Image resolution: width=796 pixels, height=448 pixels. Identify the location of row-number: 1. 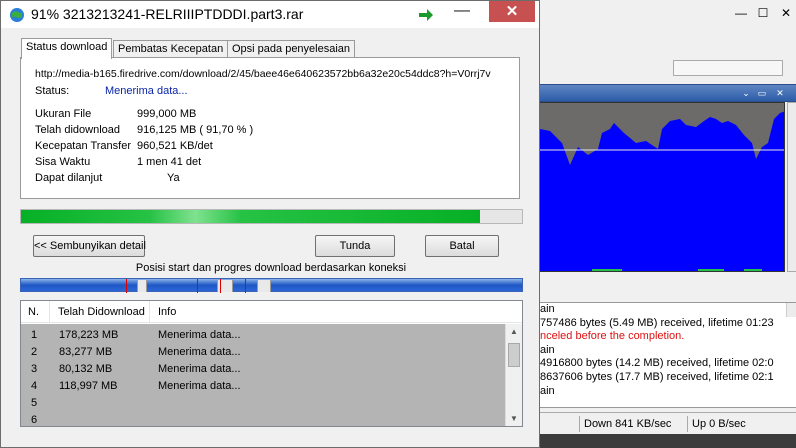
(34, 335).